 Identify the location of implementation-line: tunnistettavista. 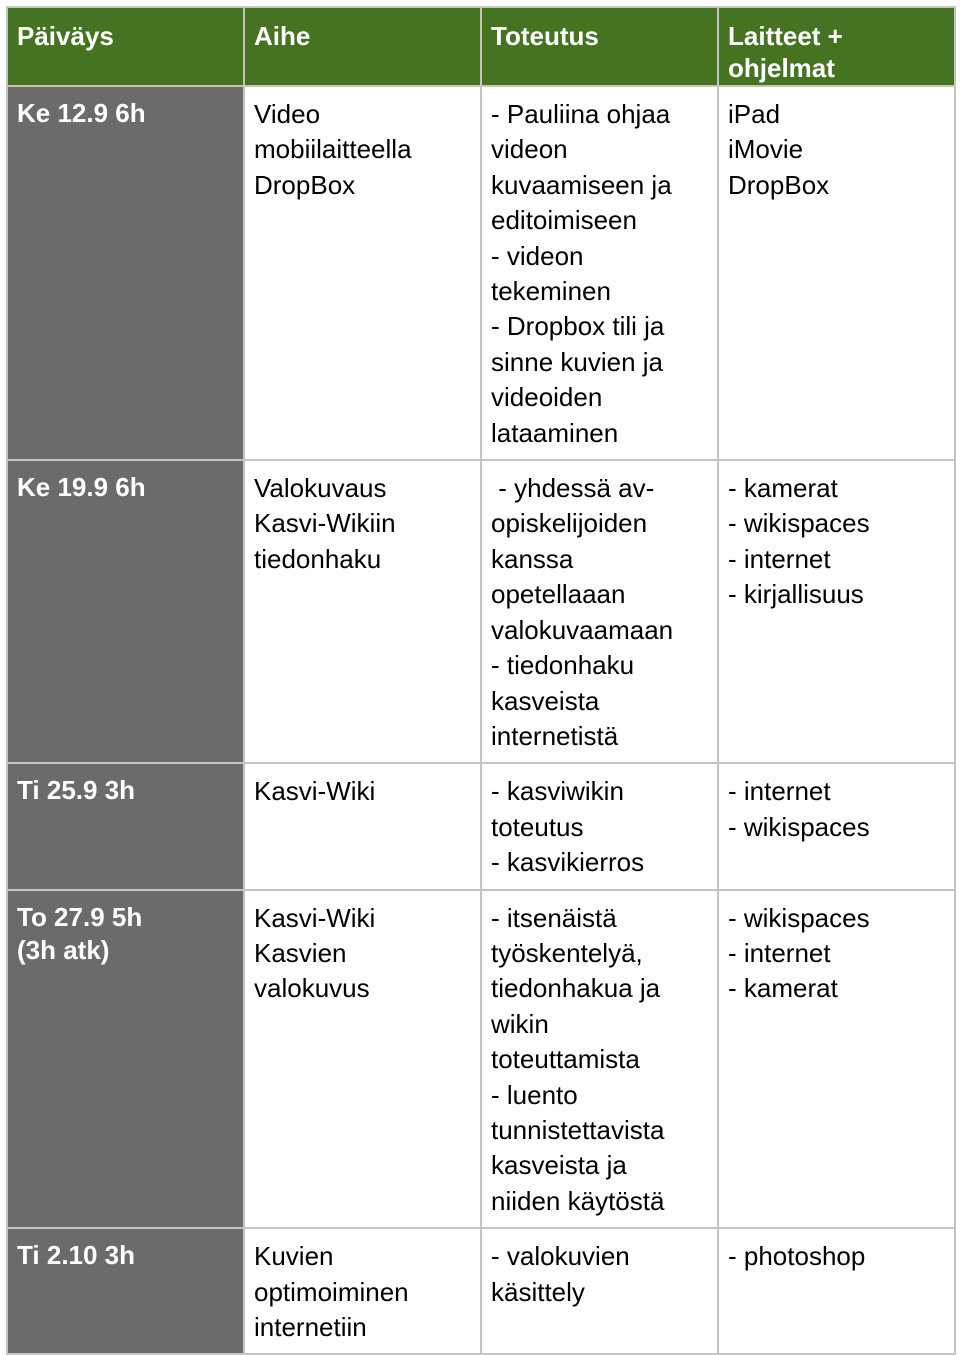
(578, 1129).